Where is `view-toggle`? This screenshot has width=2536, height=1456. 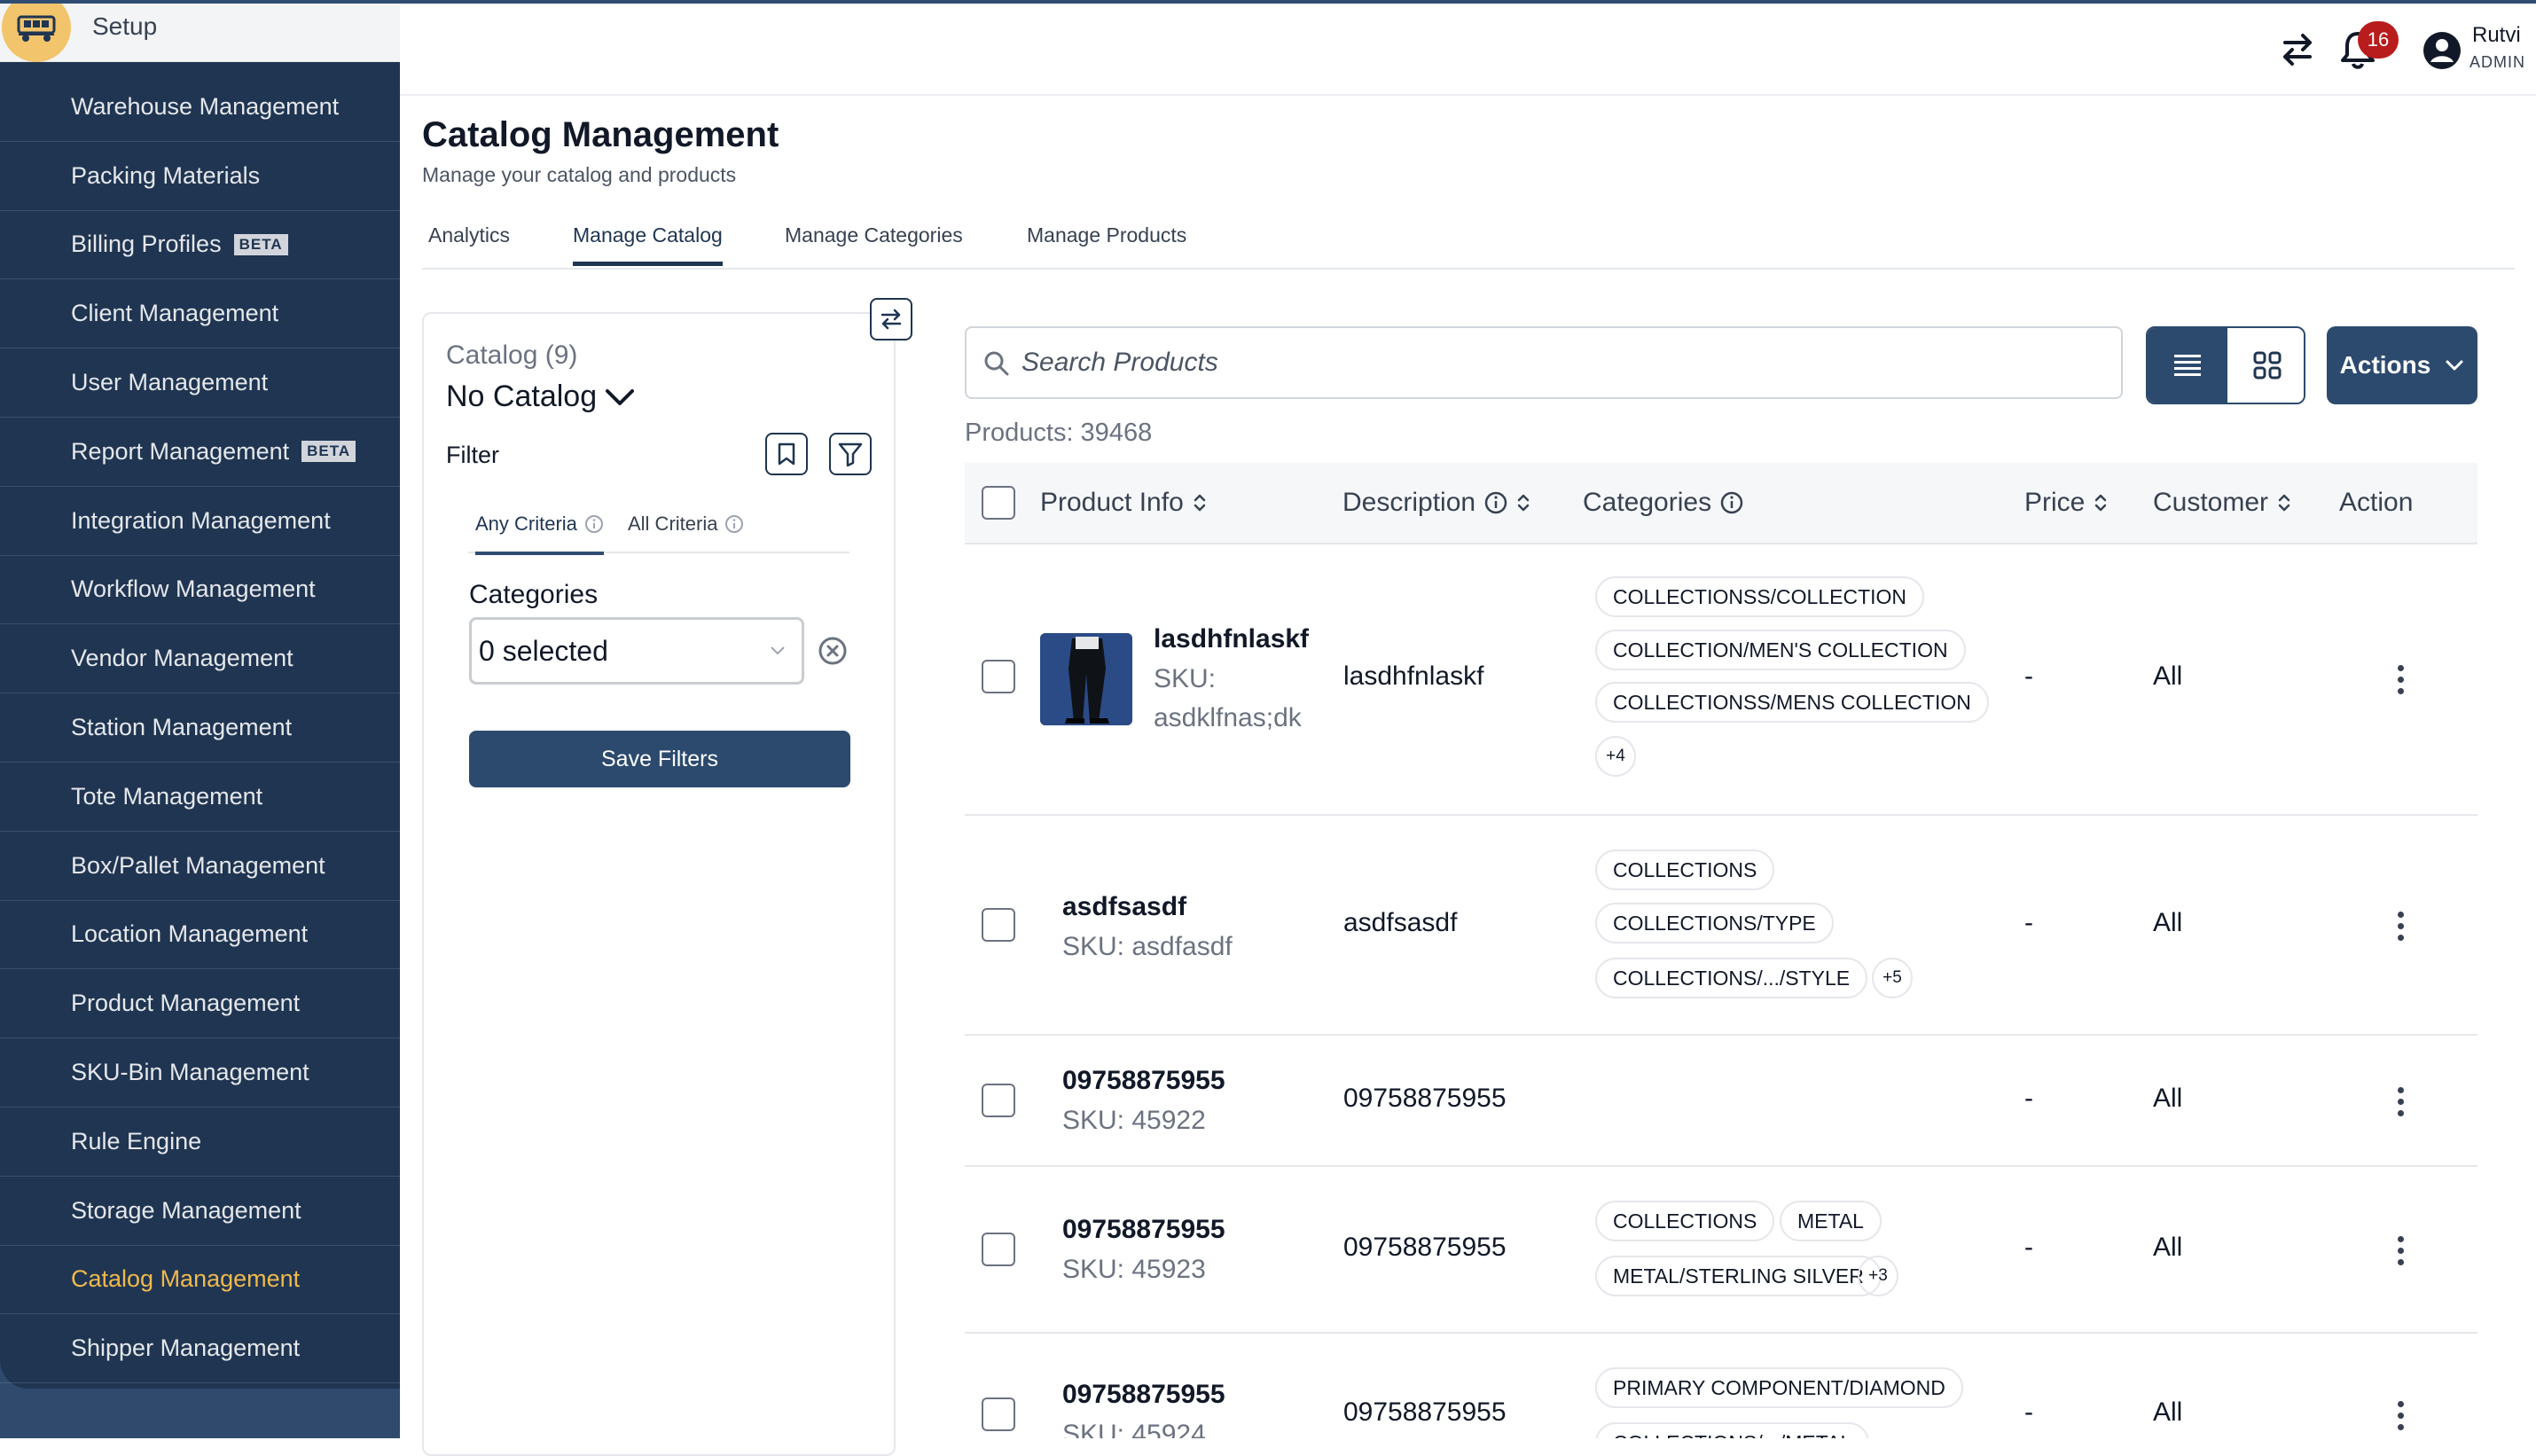 view-toggle is located at coordinates (2226, 365).